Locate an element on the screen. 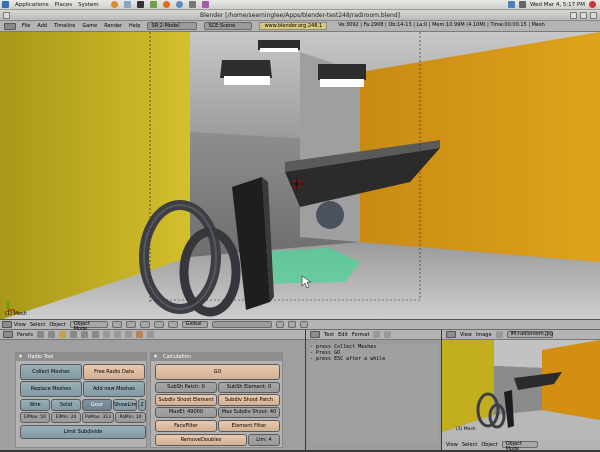  elmin-field: ElMin: 20 is located at coordinates (66, 417).